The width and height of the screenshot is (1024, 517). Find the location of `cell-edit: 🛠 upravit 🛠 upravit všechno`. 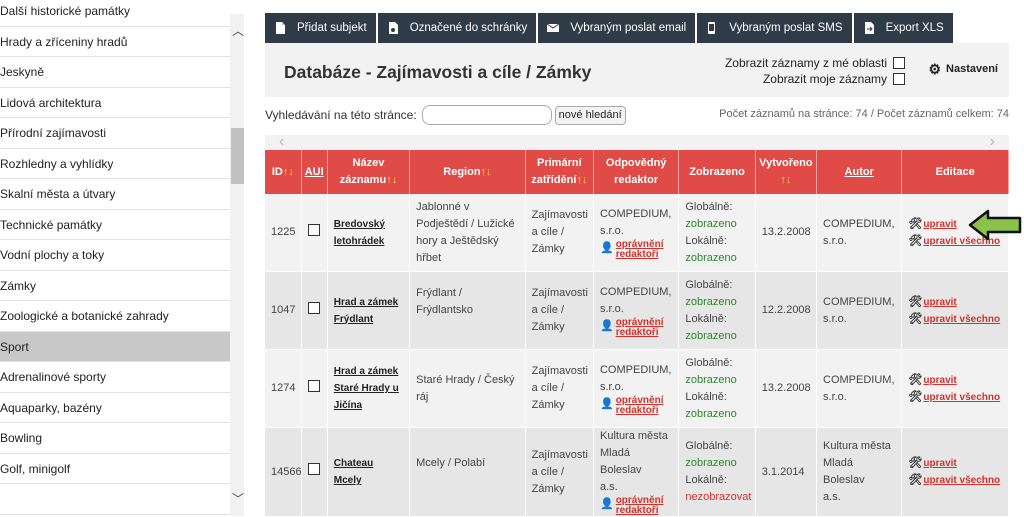

cell-edit: 🛠 upravit 🛠 upravit všechno is located at coordinates (955, 388).